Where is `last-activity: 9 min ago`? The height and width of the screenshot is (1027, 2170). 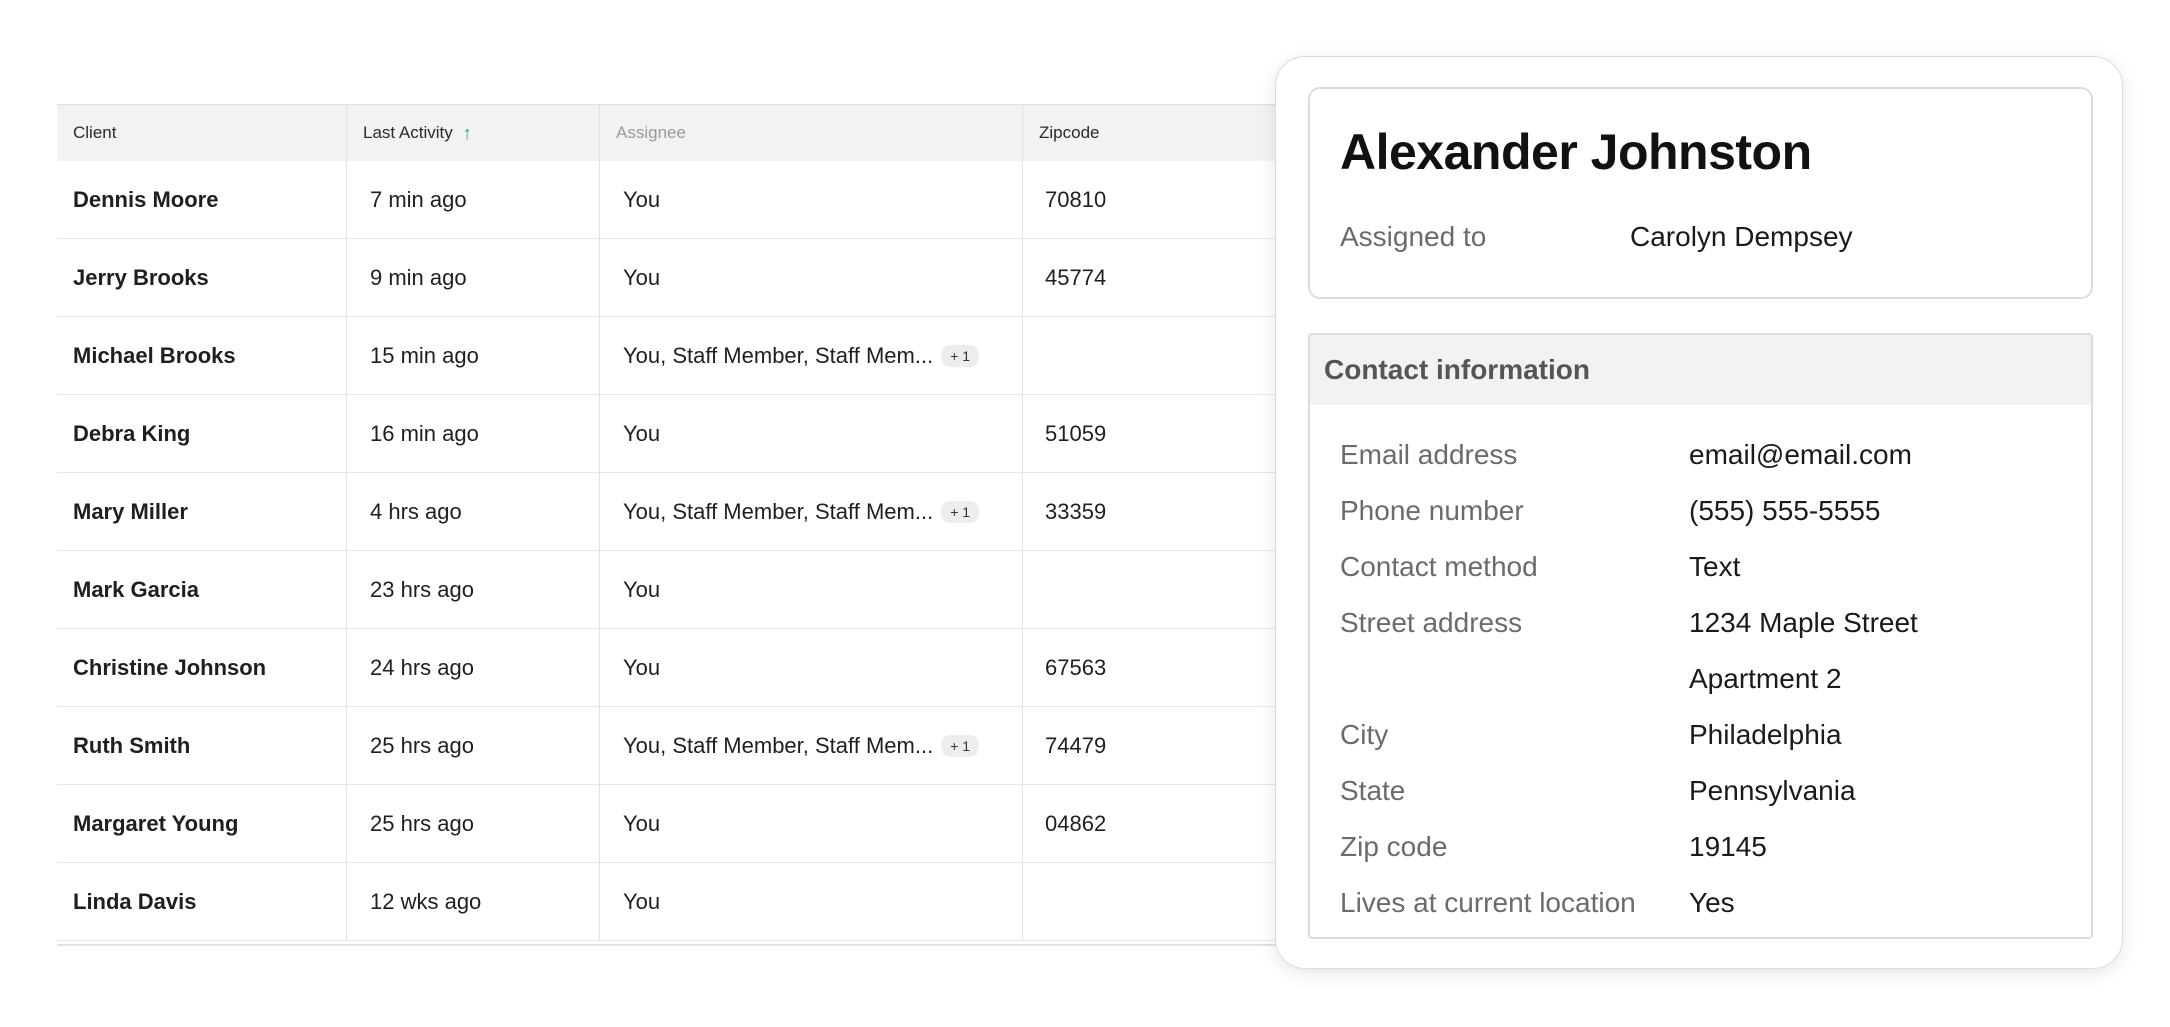 last-activity: 9 min ago is located at coordinates (473, 278).